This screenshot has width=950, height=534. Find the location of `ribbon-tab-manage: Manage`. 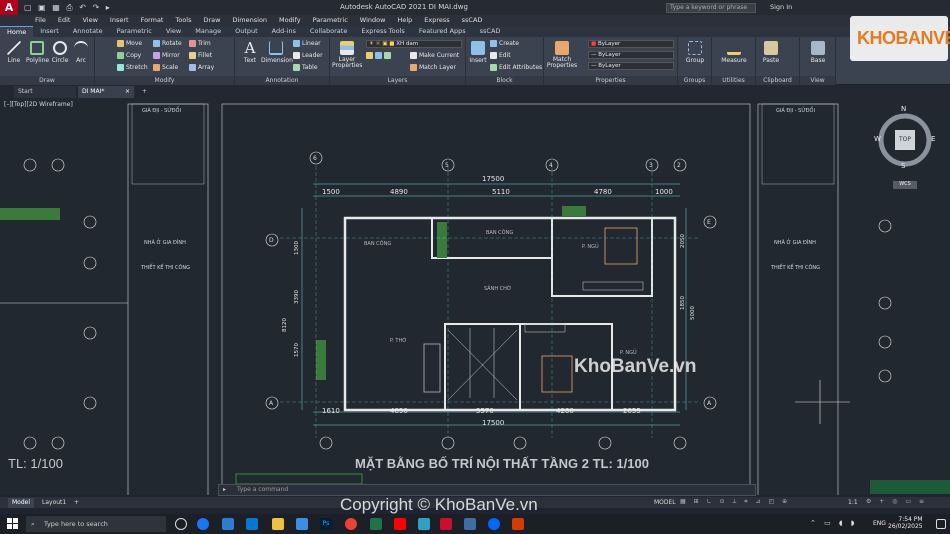

ribbon-tab-manage: Manage is located at coordinates (208, 31).